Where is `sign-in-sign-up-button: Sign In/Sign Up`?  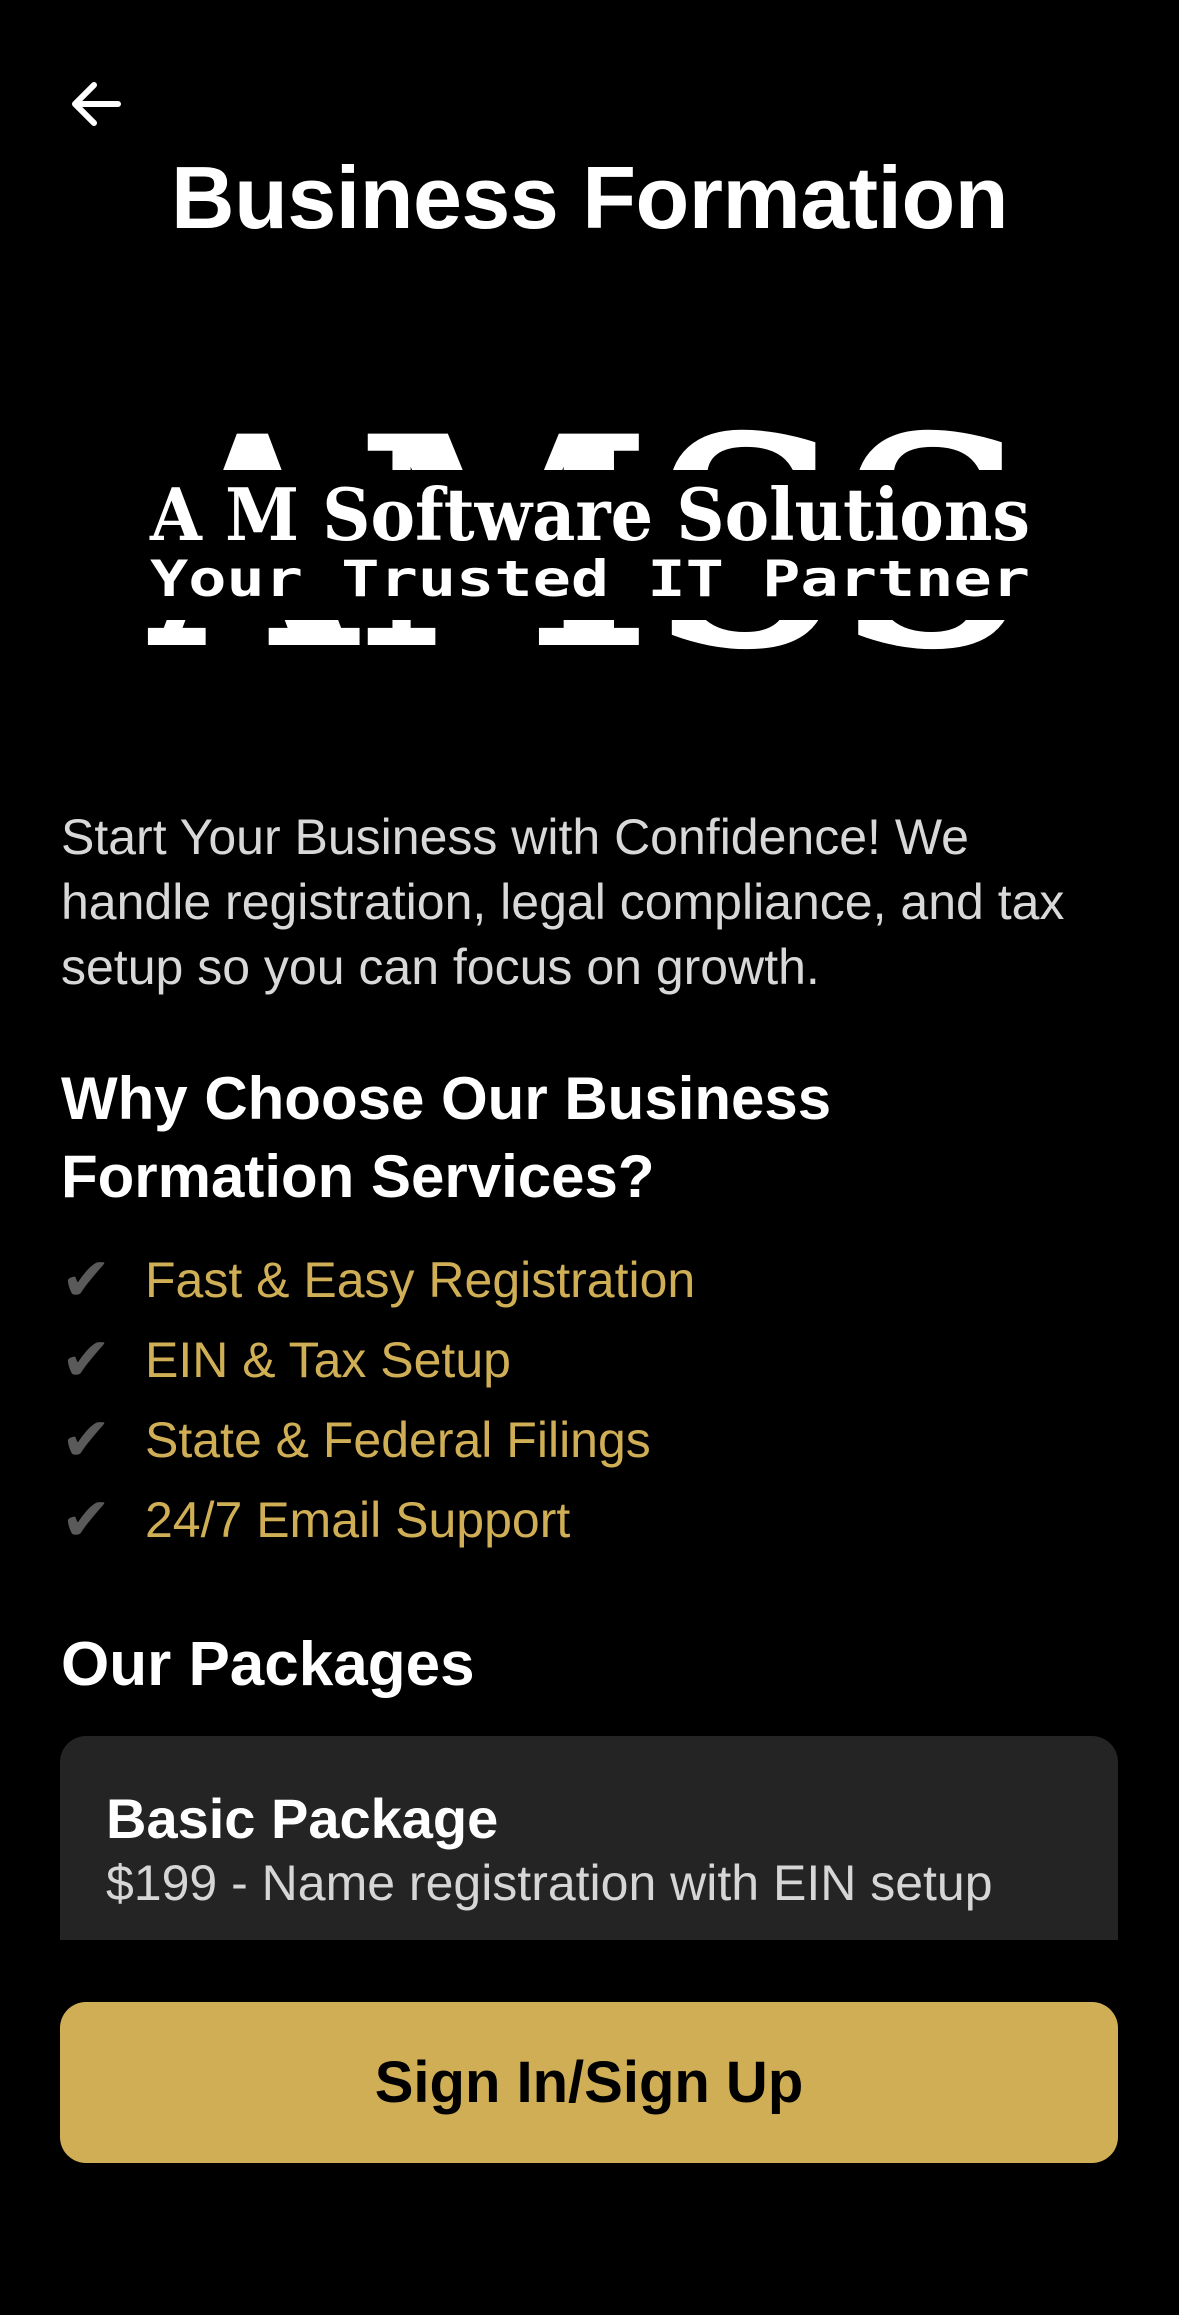 sign-in-sign-up-button: Sign In/Sign Up is located at coordinates (589, 2082).